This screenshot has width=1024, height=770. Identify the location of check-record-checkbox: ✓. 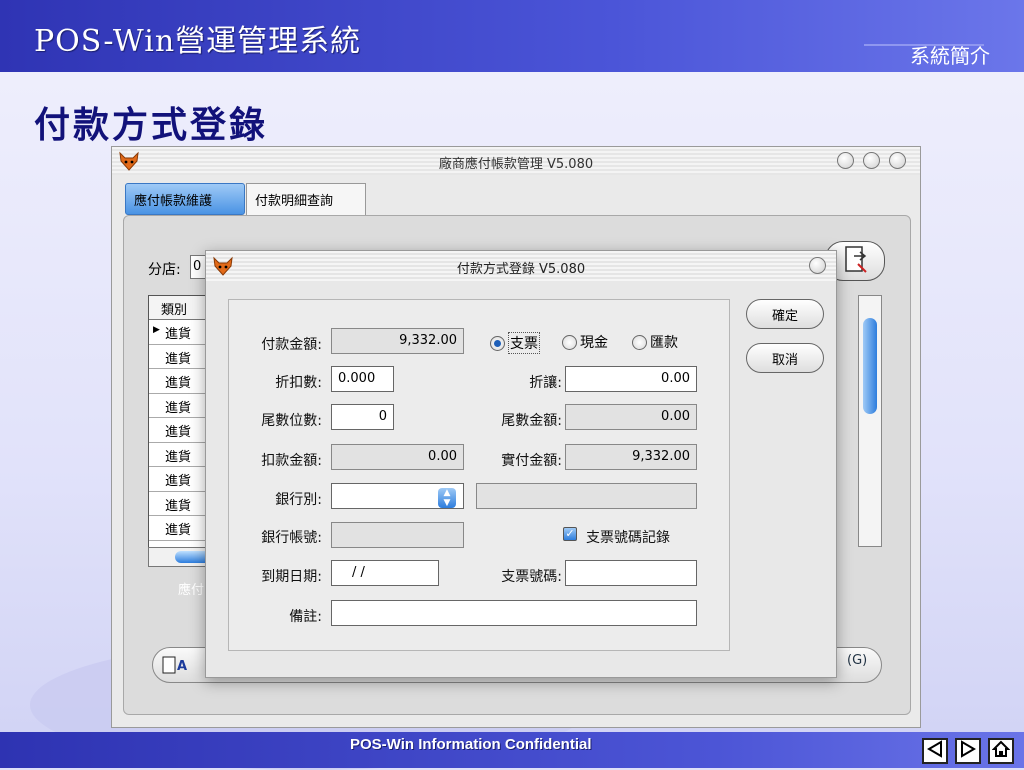
(570, 534).